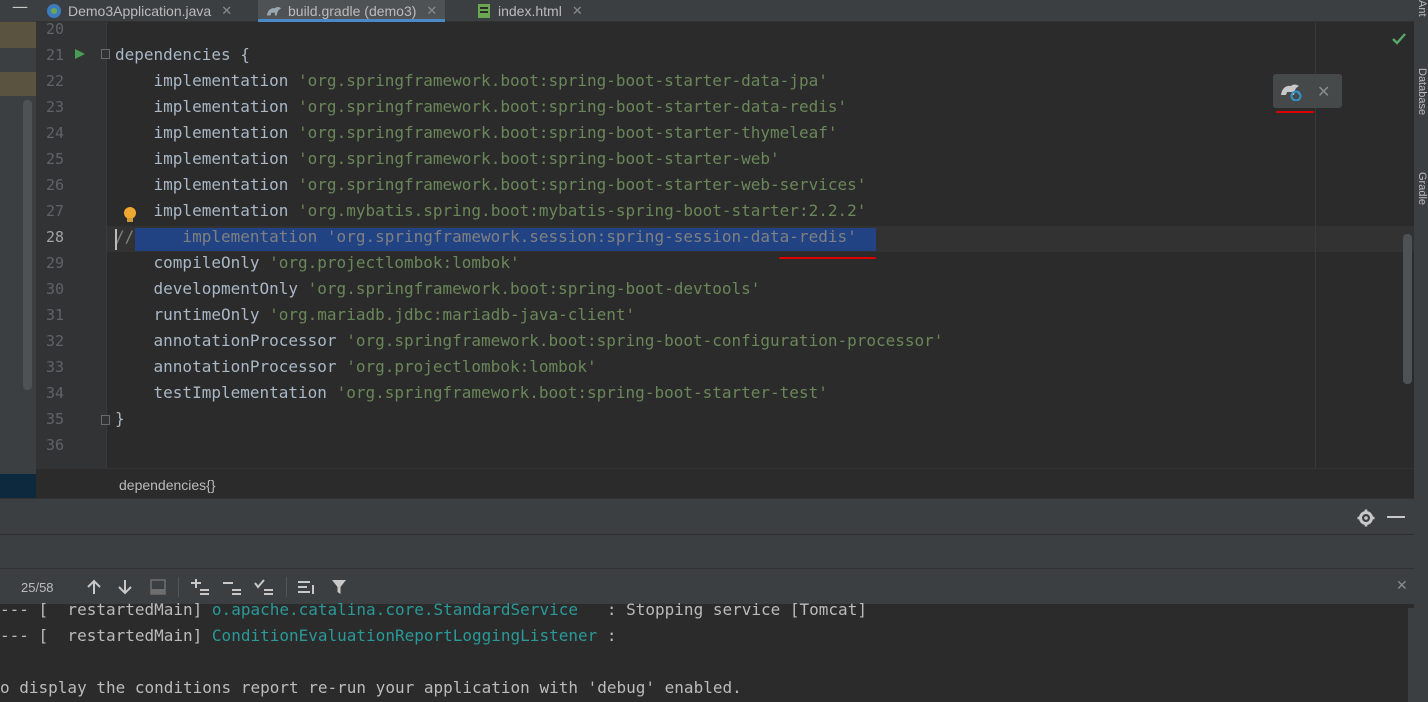 The image size is (1428, 702). I want to click on run-tabs-bar, so click(707, 551).